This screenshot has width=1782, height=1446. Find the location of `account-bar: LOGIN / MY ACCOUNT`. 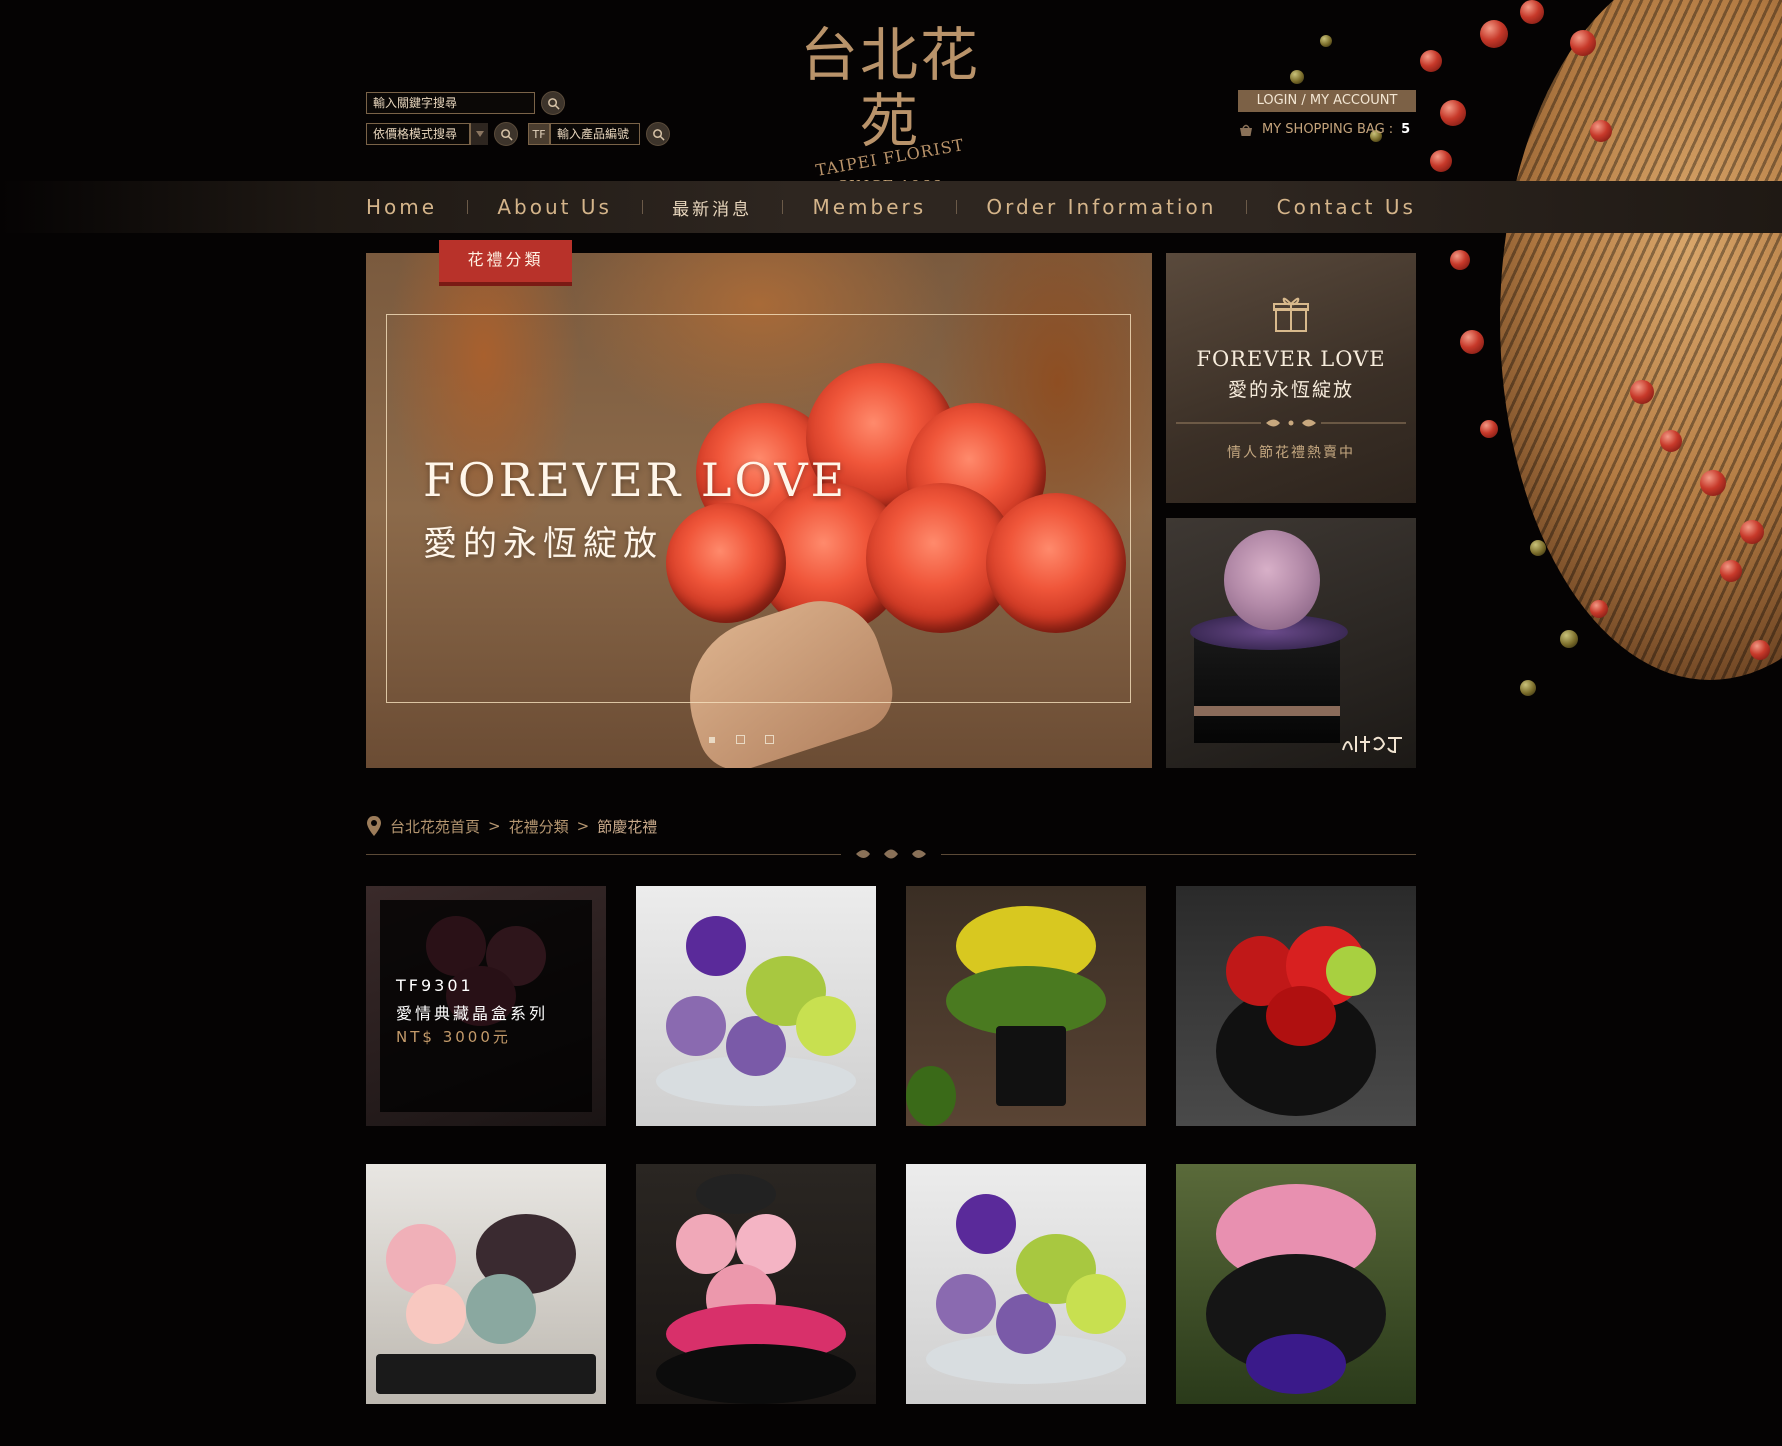

account-bar: LOGIN / MY ACCOUNT is located at coordinates (1327, 101).